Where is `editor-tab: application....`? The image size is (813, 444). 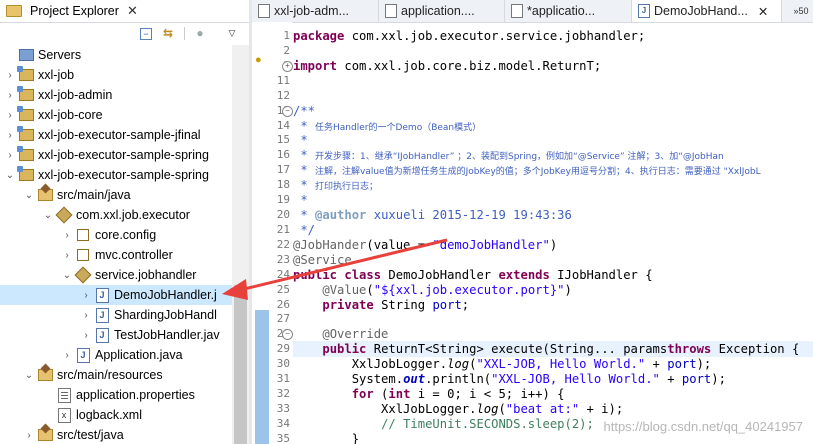 editor-tab: application.... is located at coordinates (442, 11).